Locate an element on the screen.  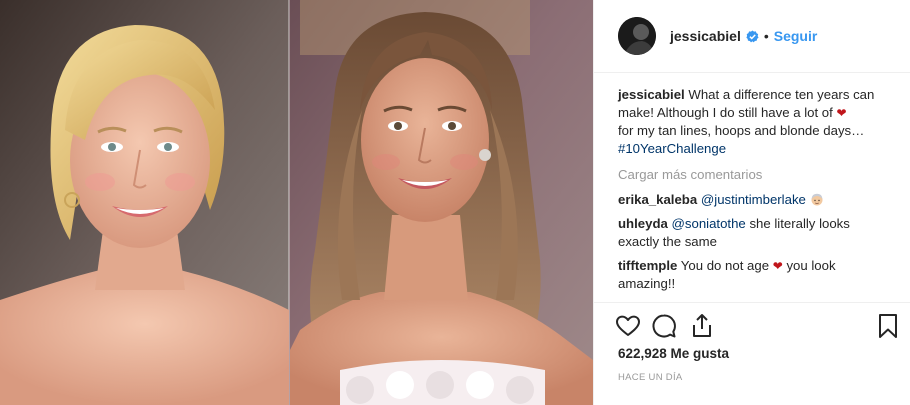
comment-username: erika_kaleba is located at coordinates (657, 199).